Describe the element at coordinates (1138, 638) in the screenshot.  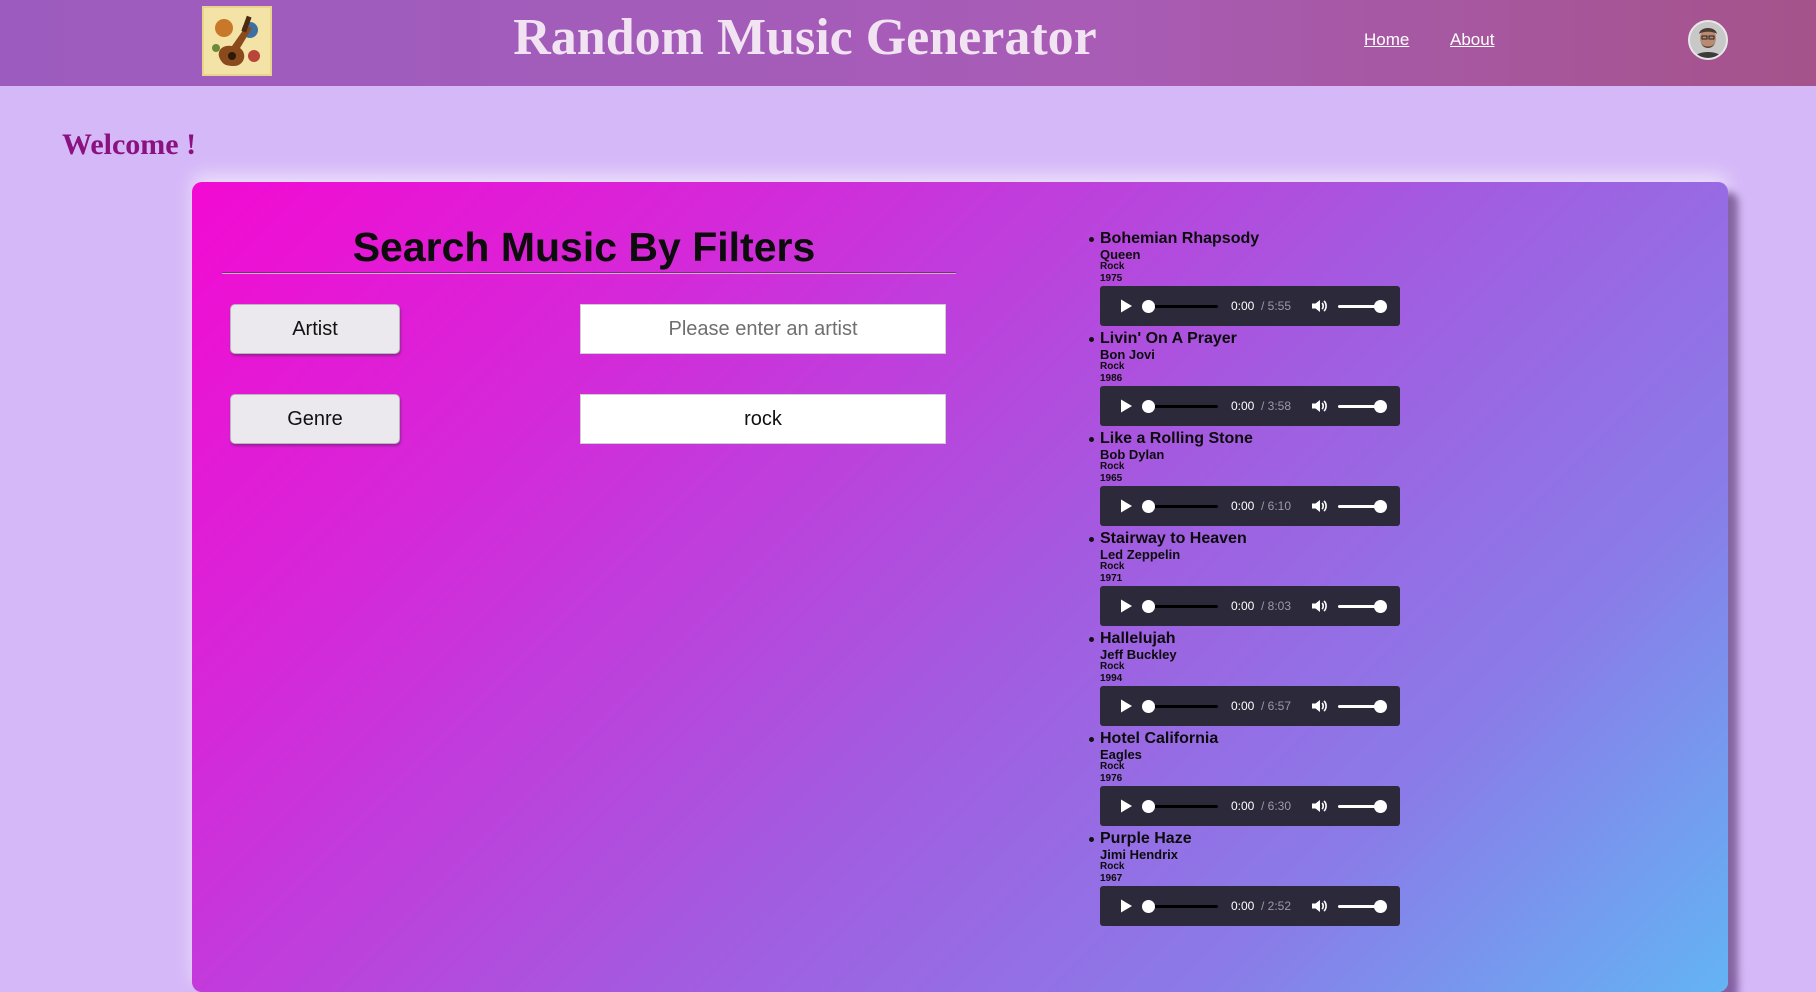
I see `track-title: Hallelujah` at that location.